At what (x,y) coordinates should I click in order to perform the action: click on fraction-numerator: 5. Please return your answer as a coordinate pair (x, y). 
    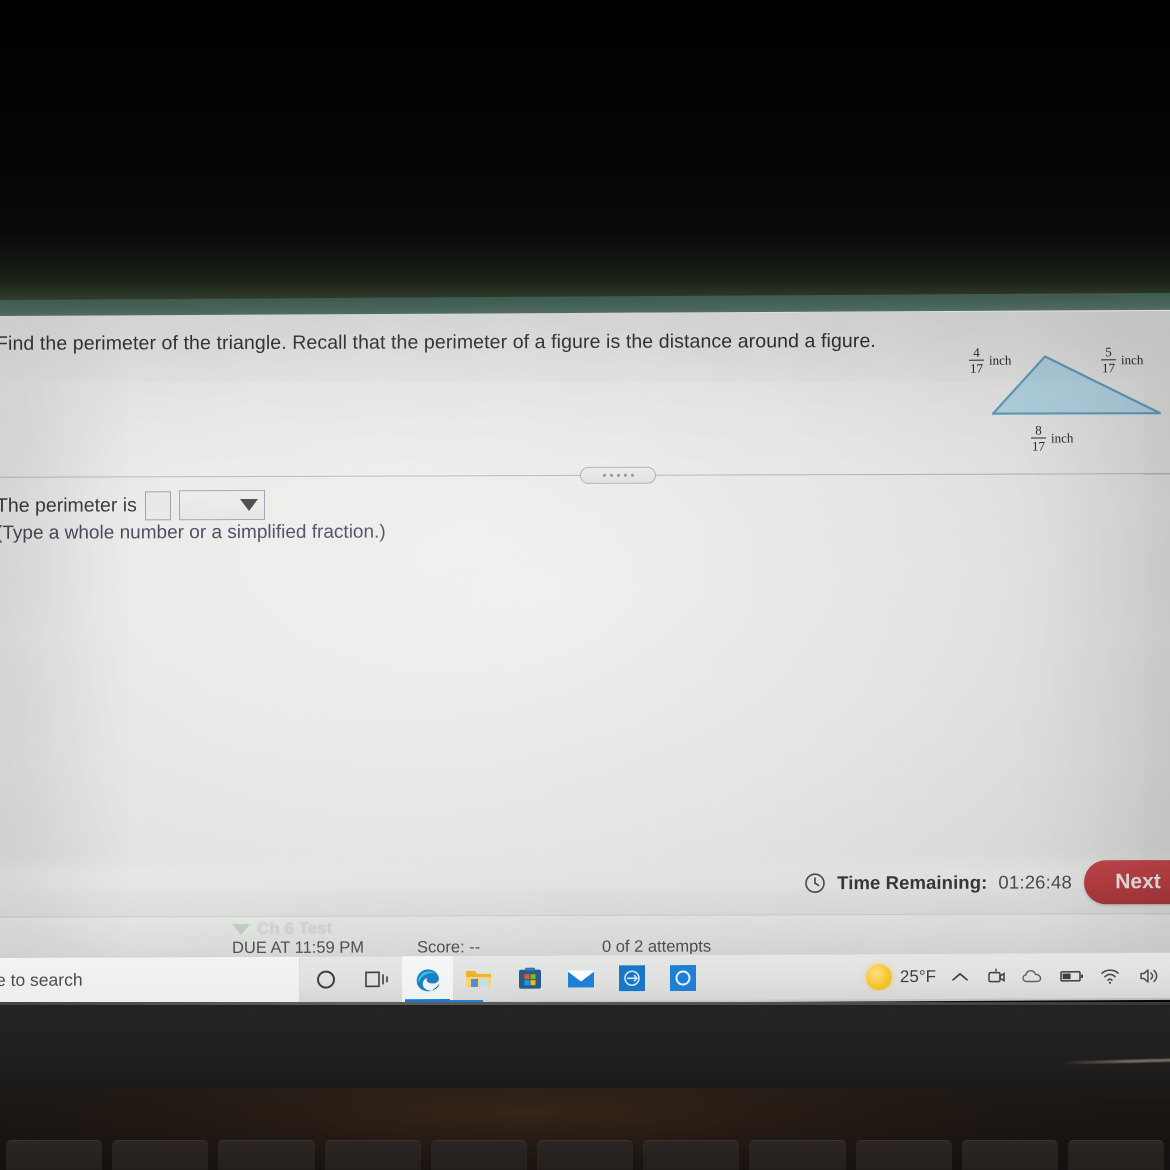
    Looking at the image, I should click on (1108, 352).